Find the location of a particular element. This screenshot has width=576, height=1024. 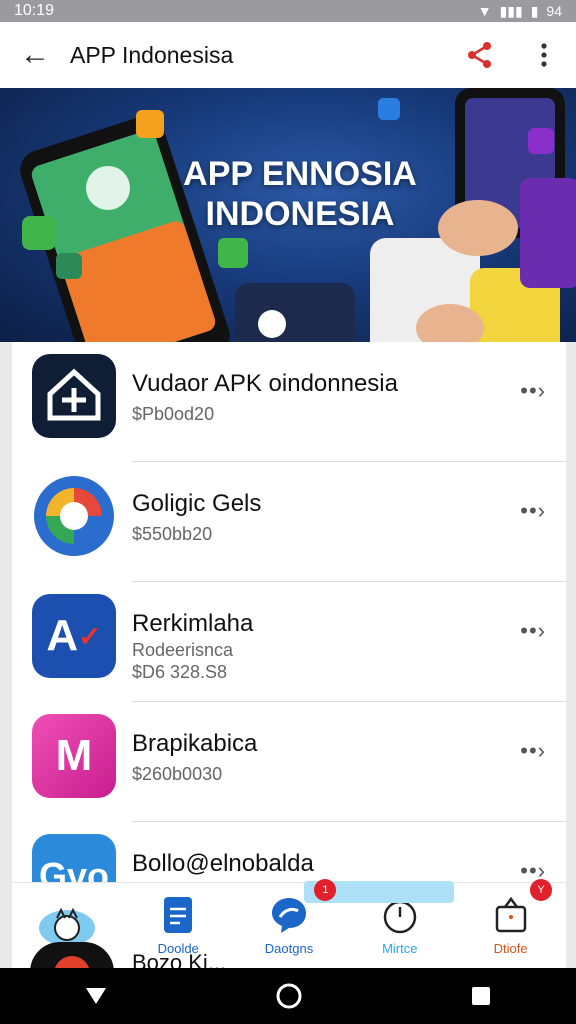

more-options-button is located at coordinates (544, 55).